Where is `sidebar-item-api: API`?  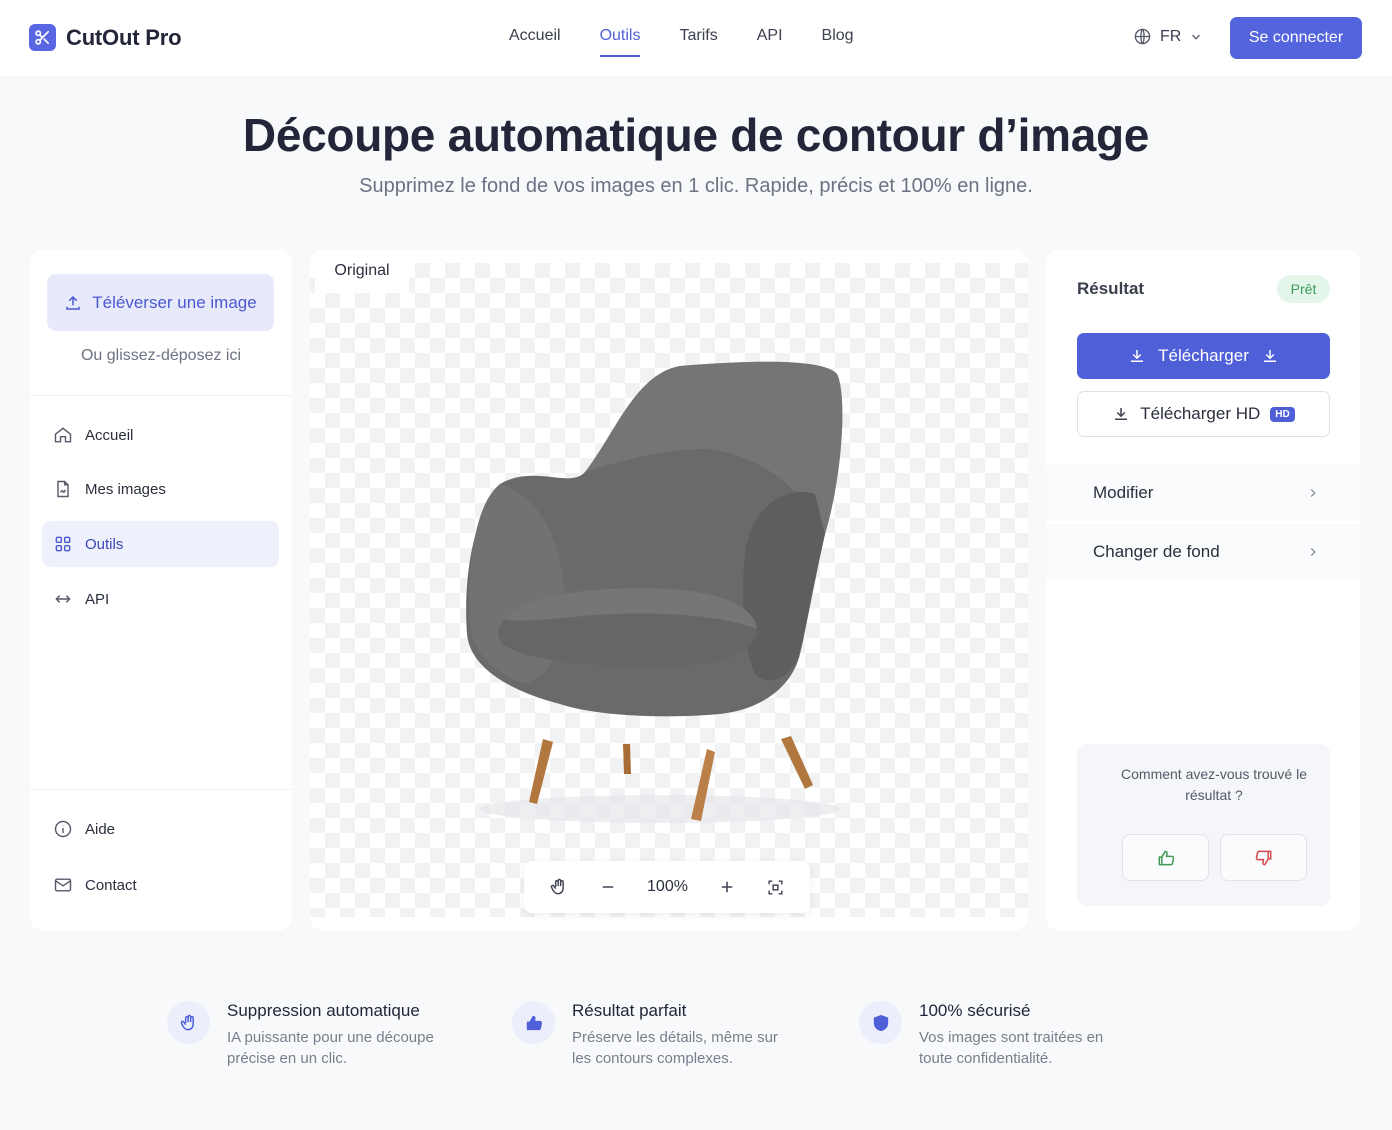
sidebar-item-api: API is located at coordinates (160, 599).